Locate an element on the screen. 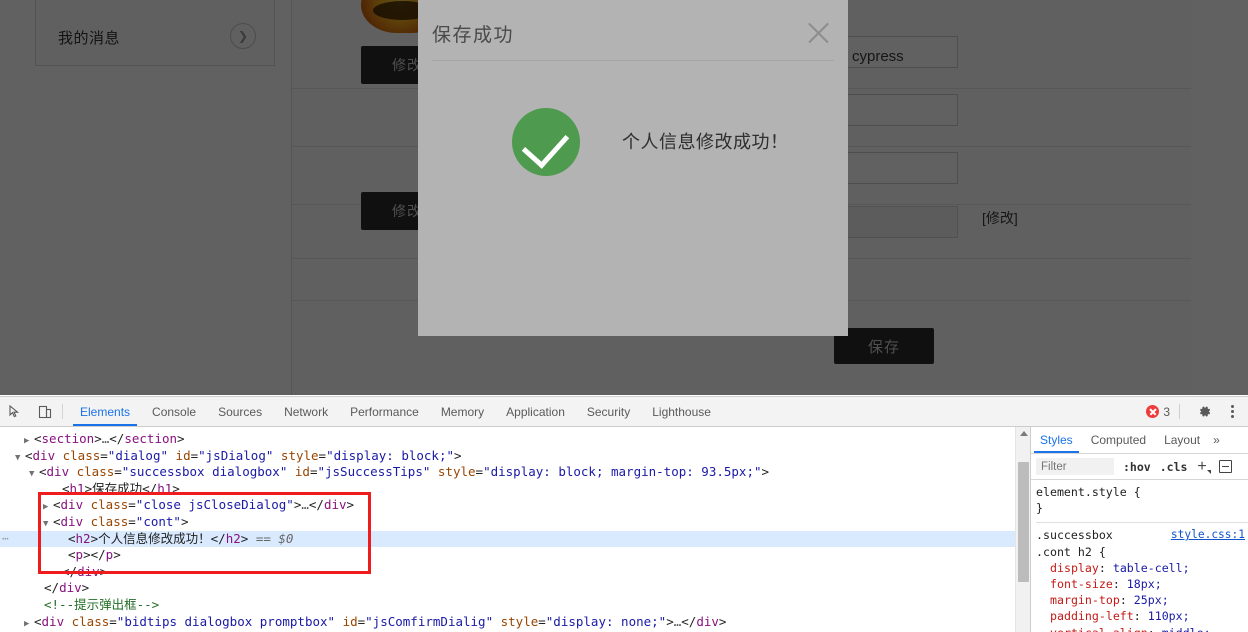  devtools-tab-application: Application is located at coordinates (535, 411).